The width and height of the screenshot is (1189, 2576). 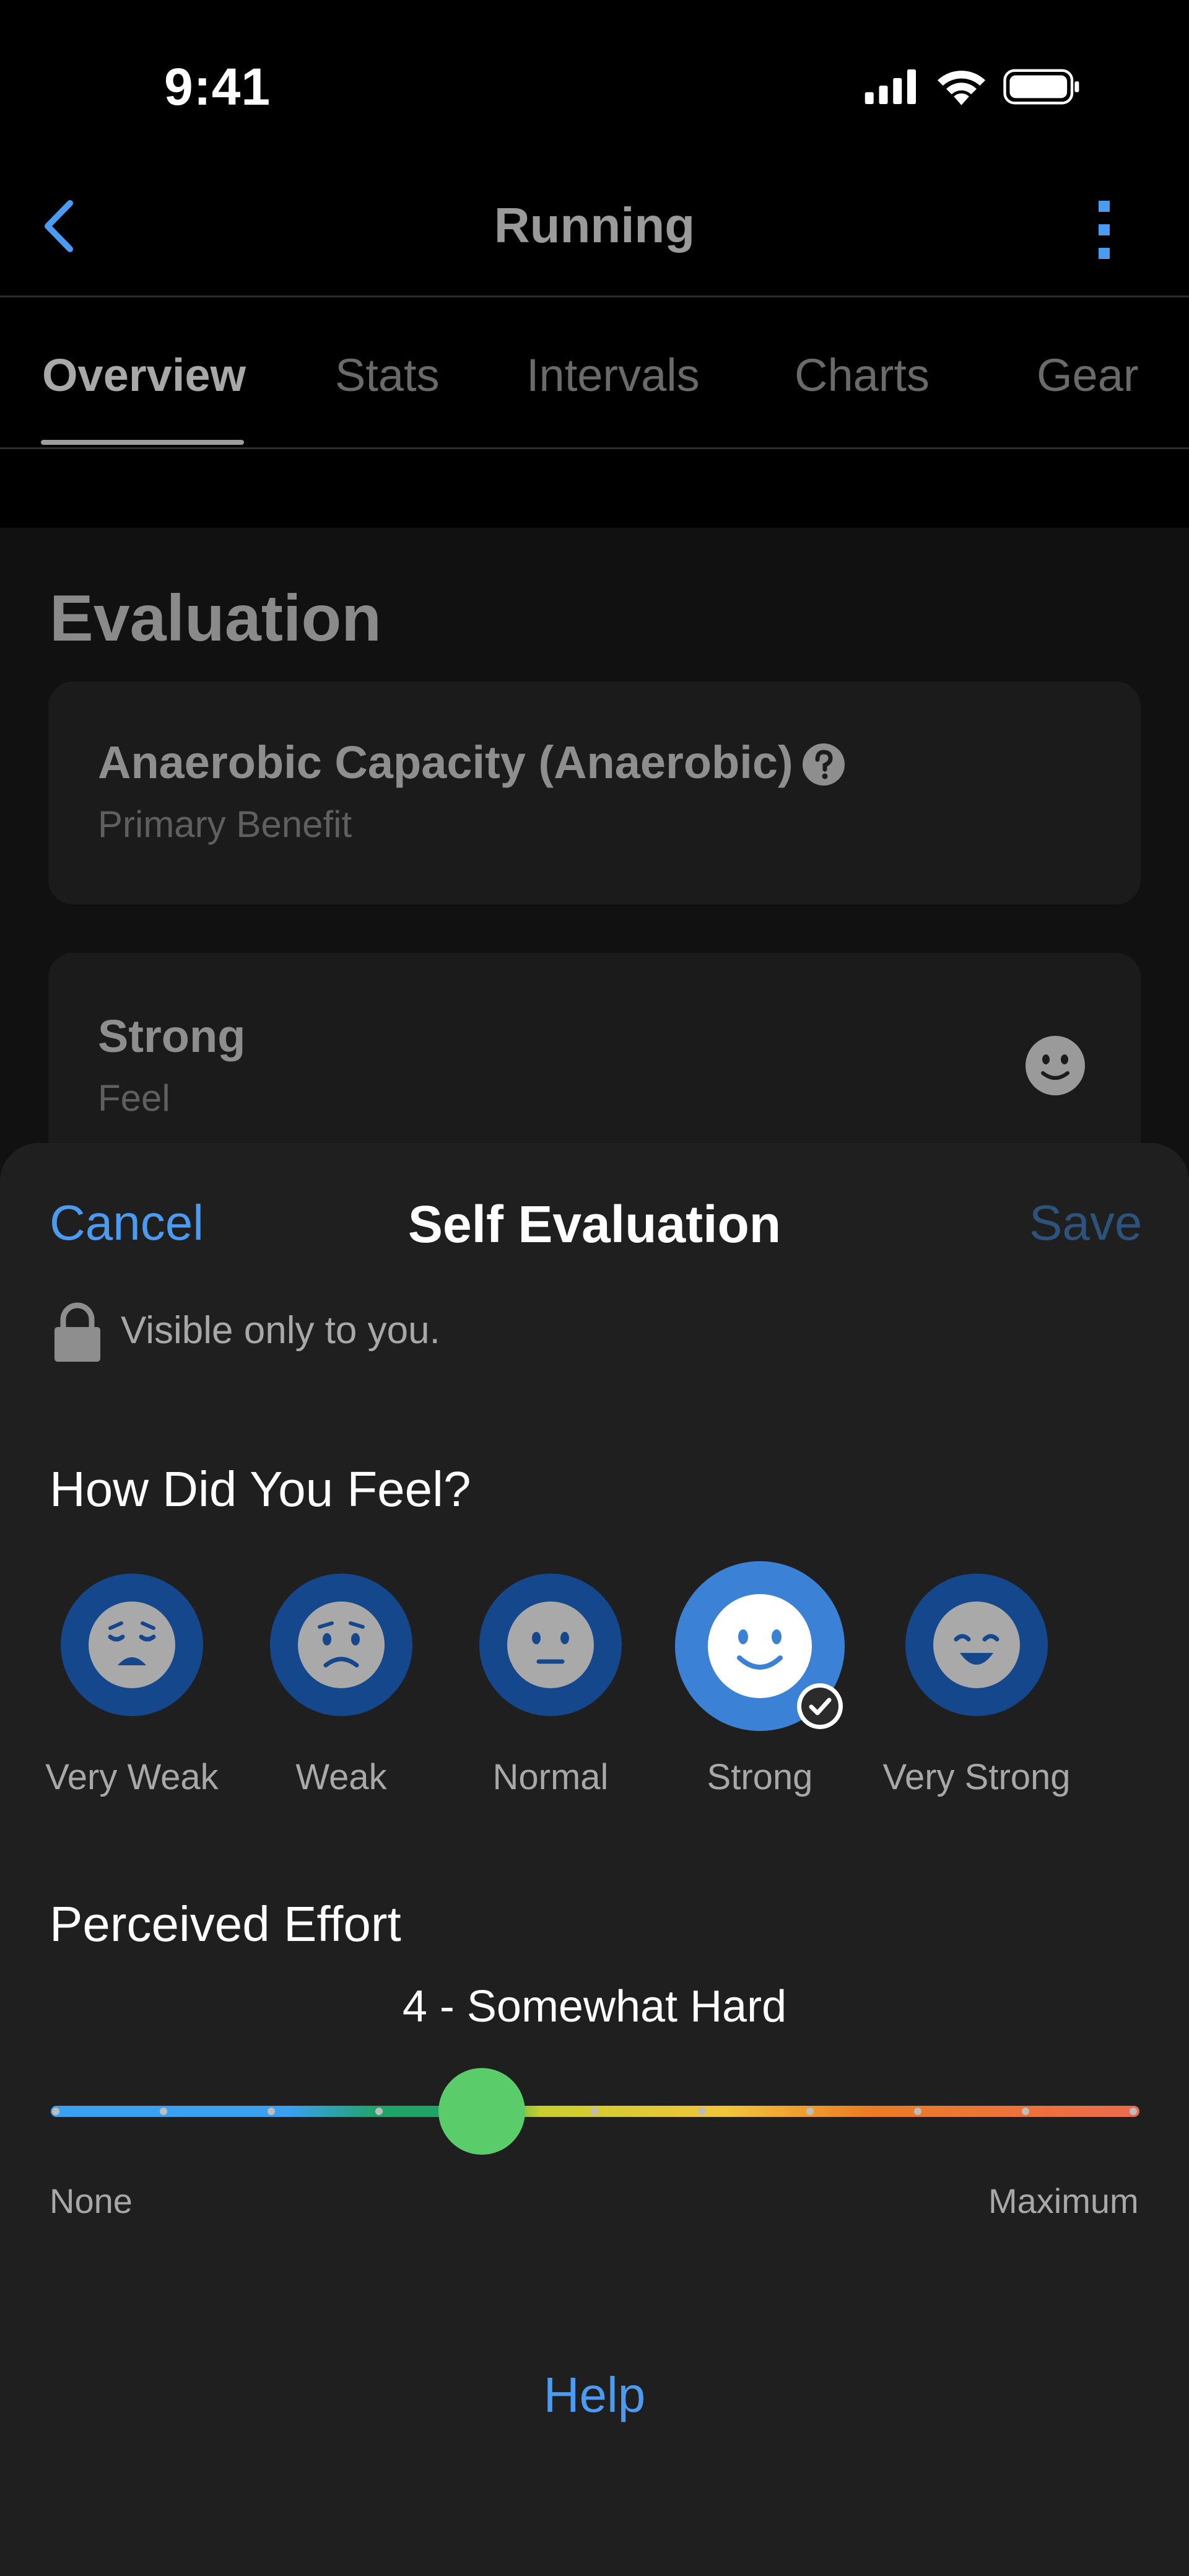 What do you see at coordinates (91, 2200) in the screenshot?
I see `effort-min-label: None` at bounding box center [91, 2200].